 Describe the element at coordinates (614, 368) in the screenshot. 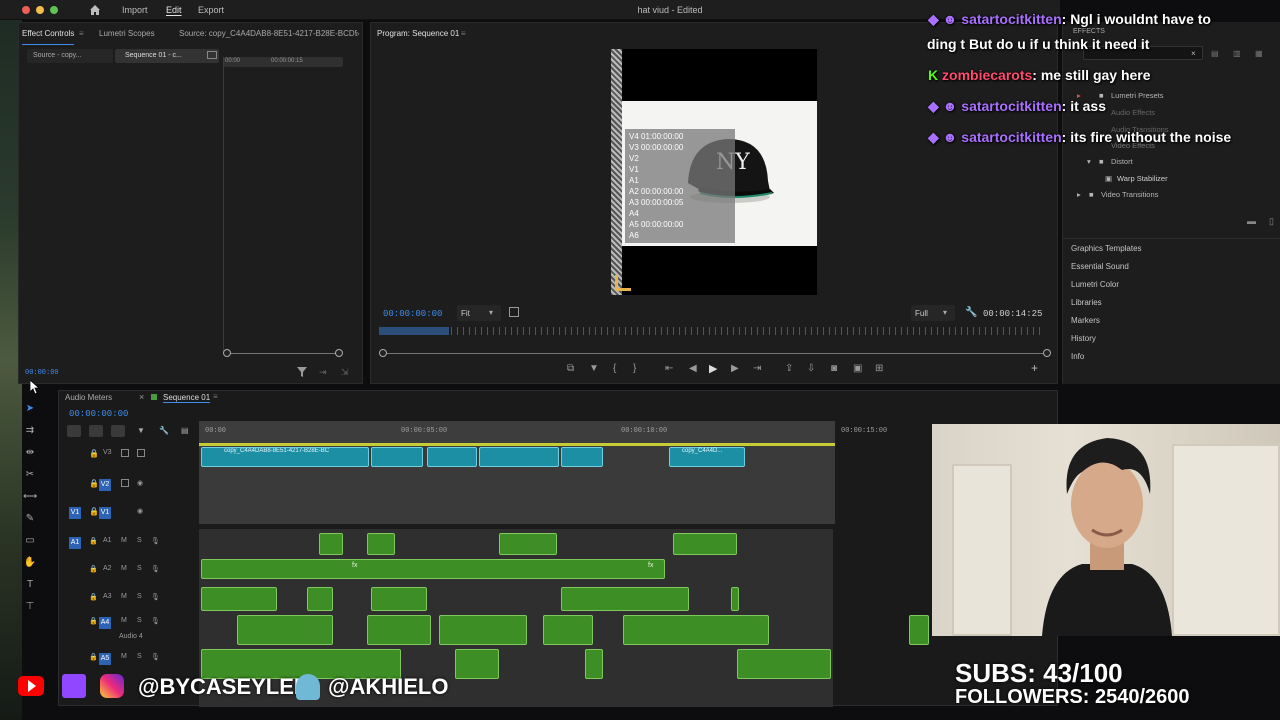

I see `mark-in-icon: {` at that location.